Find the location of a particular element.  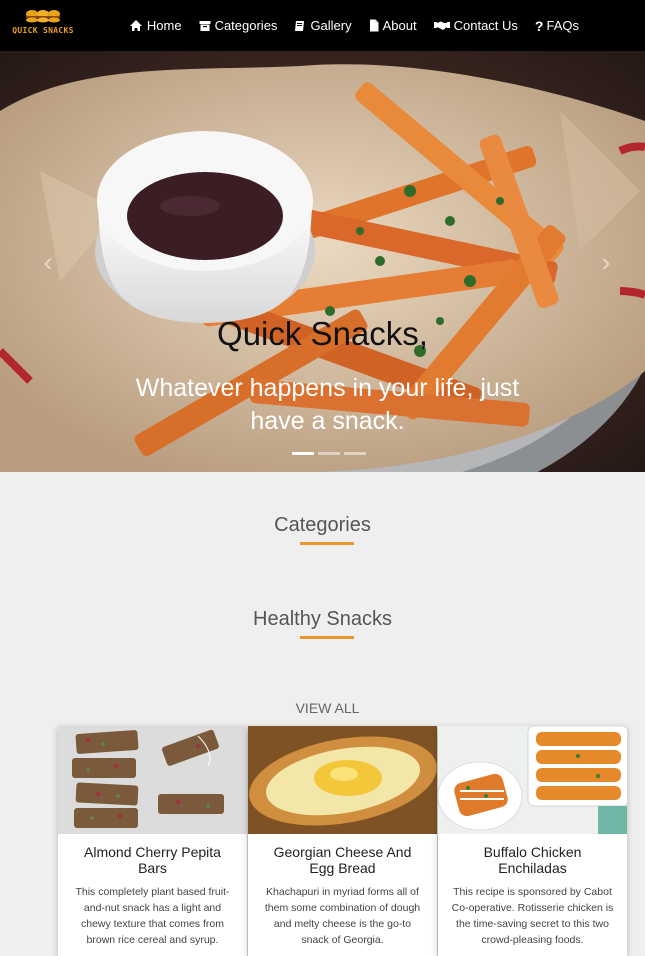

nav-item-contact: Contact Us is located at coordinates (475, 25).